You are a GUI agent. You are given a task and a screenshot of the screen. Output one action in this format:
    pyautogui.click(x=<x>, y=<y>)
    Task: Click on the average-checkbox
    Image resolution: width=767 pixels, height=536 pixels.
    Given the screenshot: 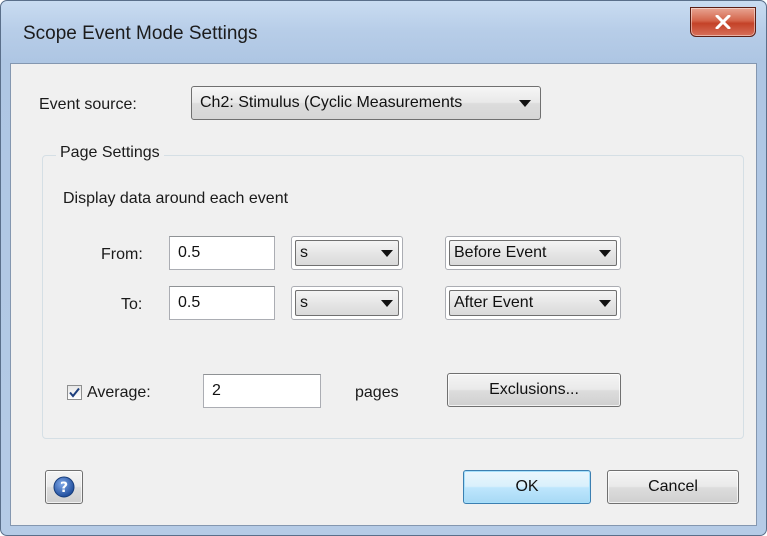 What is the action you would take?
    pyautogui.click(x=74, y=392)
    